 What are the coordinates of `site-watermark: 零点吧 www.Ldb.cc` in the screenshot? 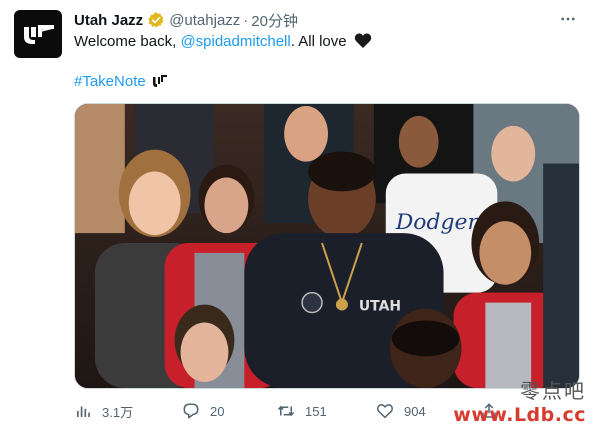 It's located at (519, 400).